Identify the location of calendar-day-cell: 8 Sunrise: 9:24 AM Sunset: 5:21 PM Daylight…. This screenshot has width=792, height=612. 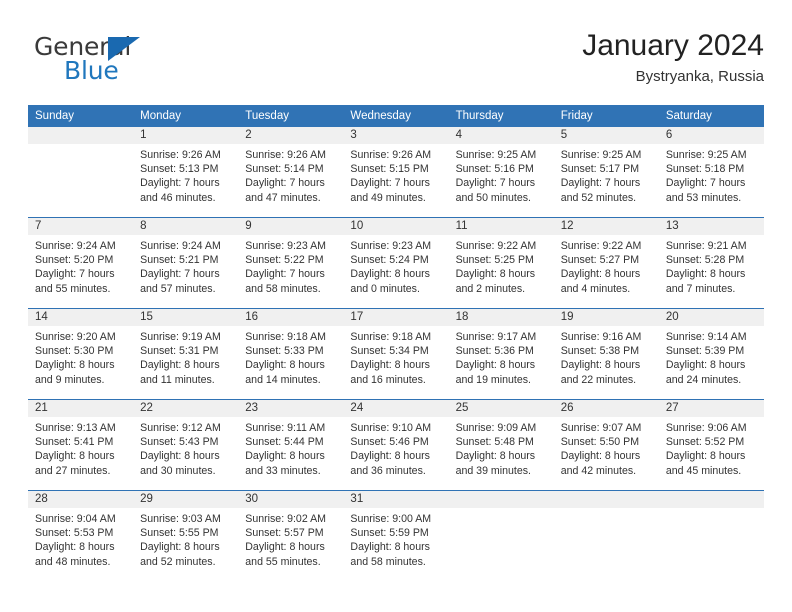
(186, 263).